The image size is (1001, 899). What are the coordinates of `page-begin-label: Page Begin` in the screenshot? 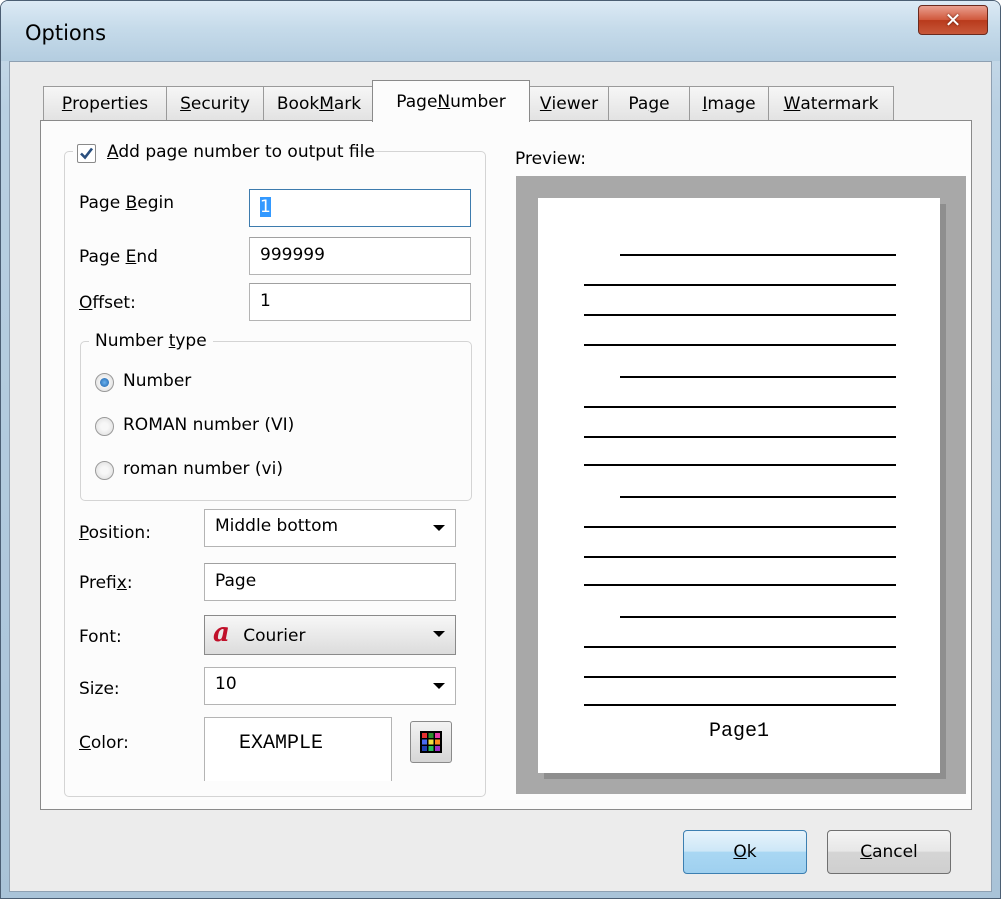 It's located at (126, 203).